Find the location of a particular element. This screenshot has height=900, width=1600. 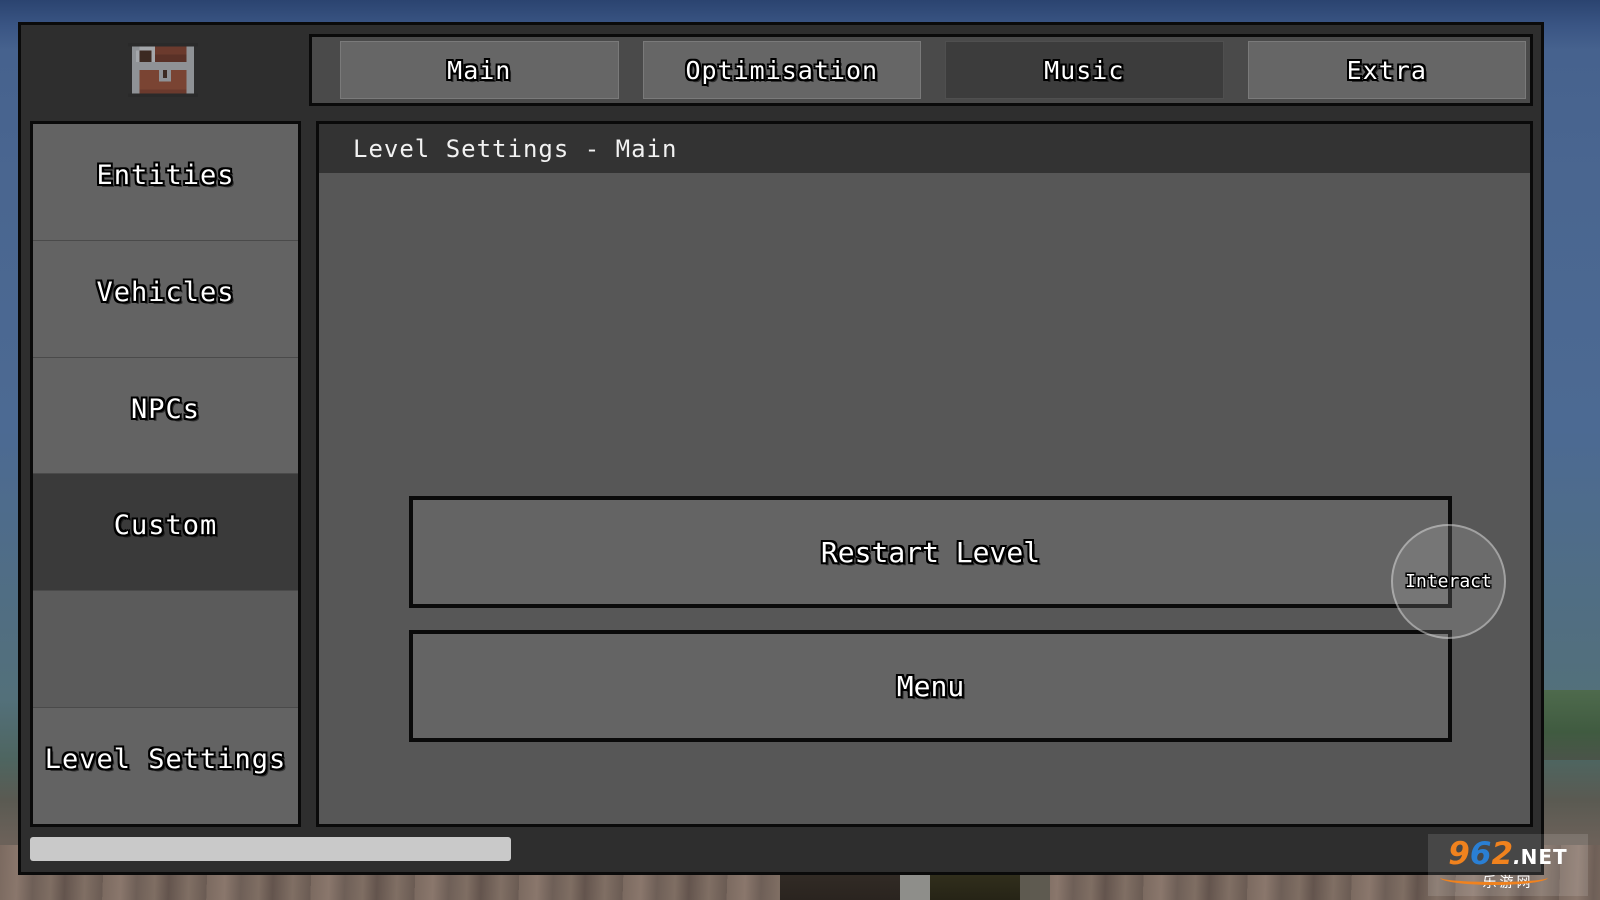

tab-slot-1: Optimisation is located at coordinates (770, 70).